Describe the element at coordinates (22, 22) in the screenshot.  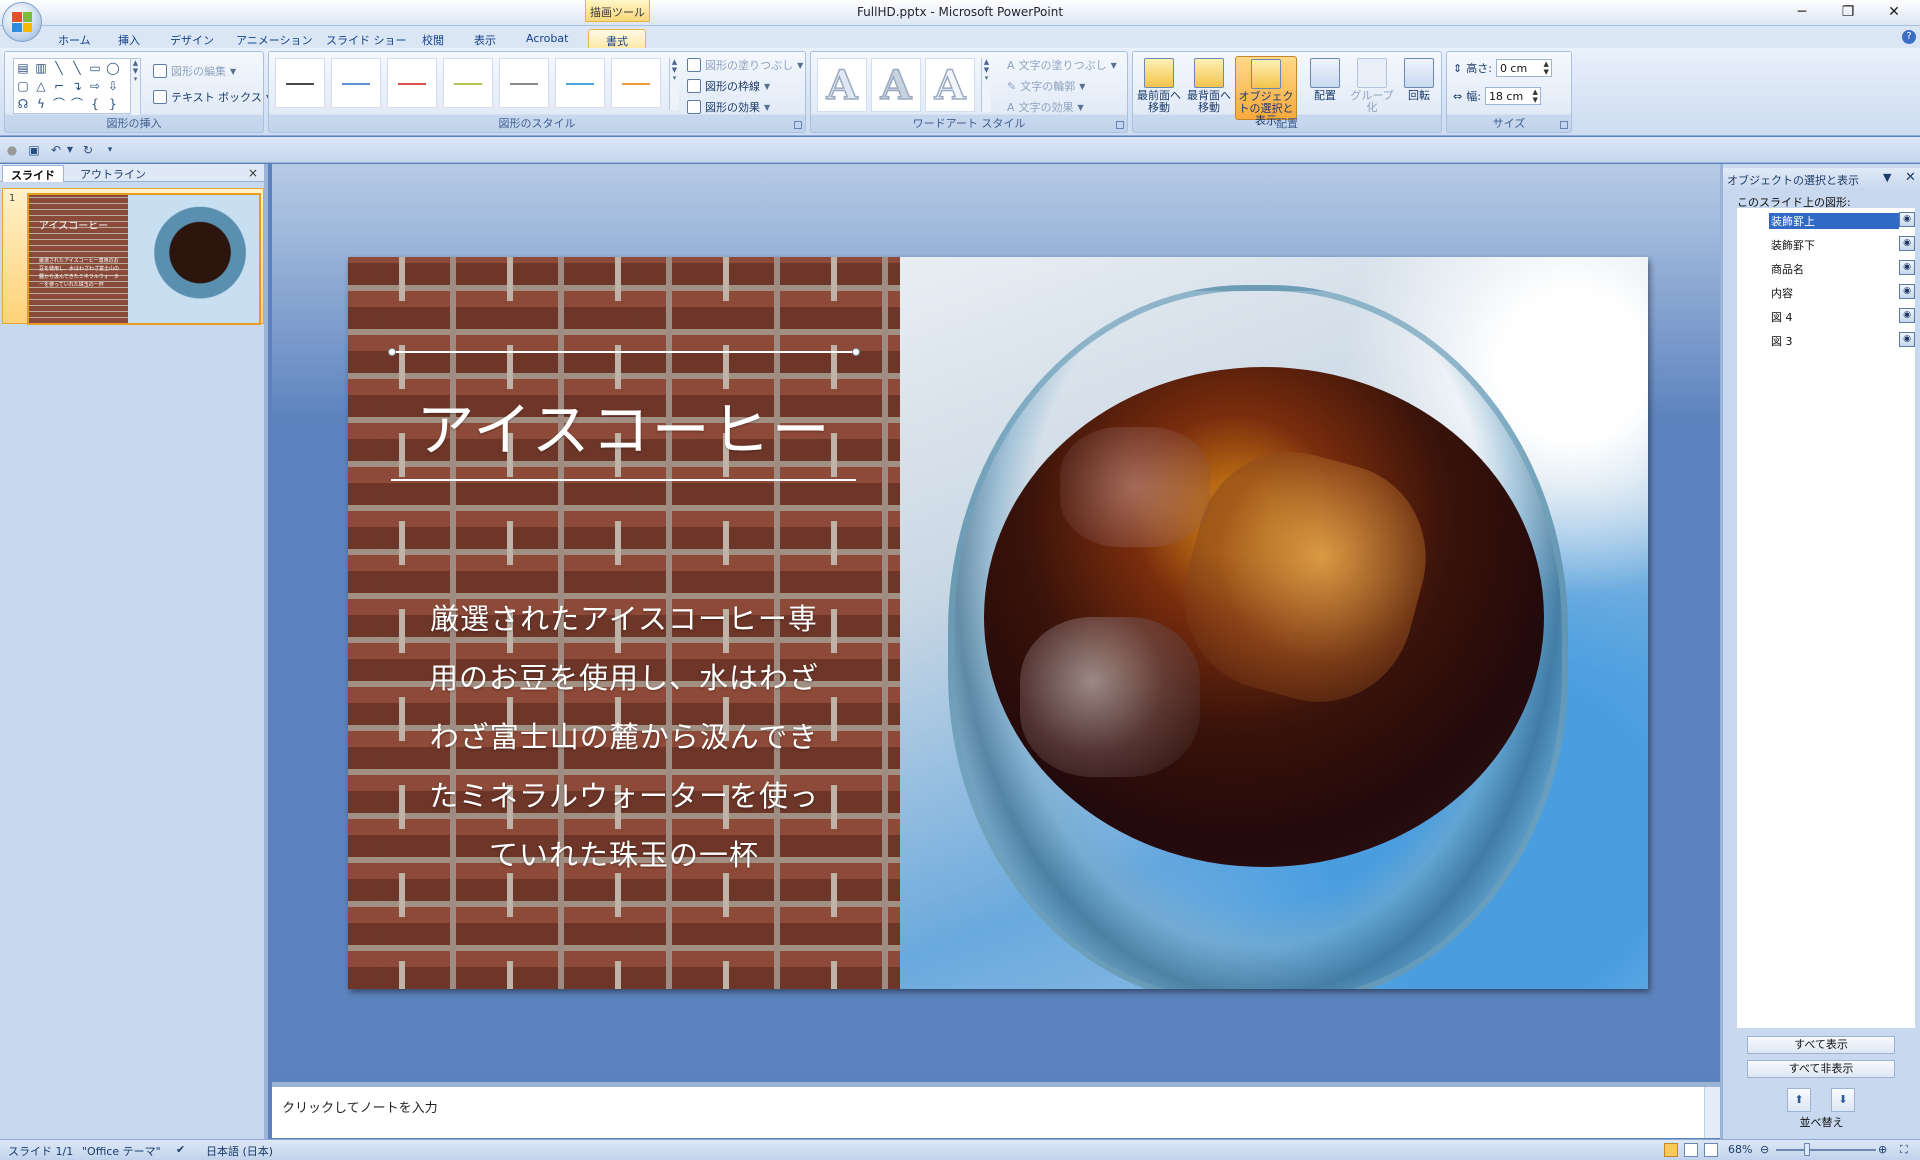
I see `office-button` at that location.